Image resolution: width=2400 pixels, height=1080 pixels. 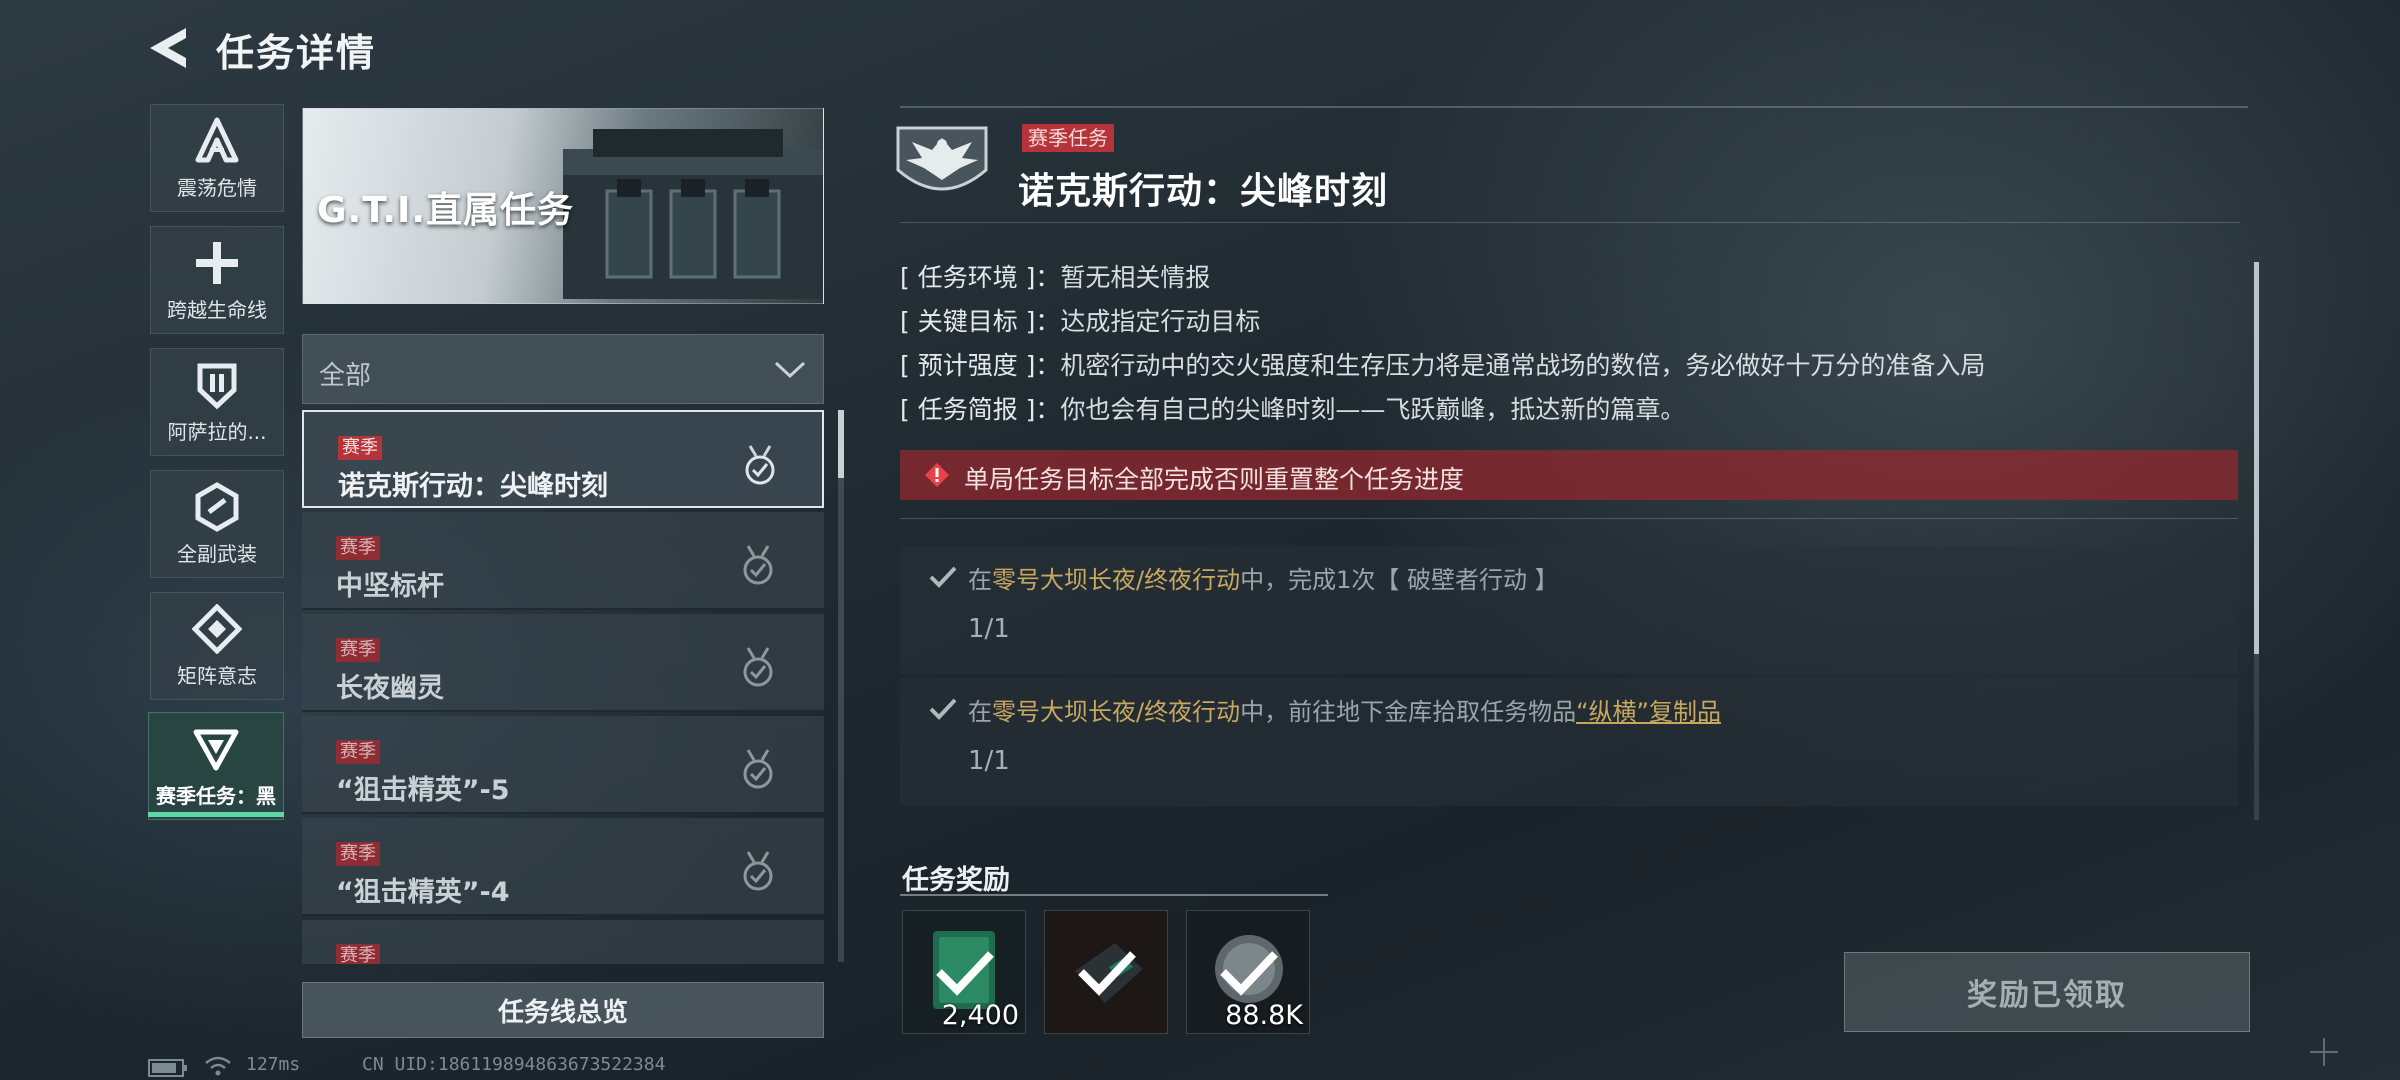 I want to click on info-environment: [ 任务环境 ]：暂无相关情报, so click(x=1055, y=276).